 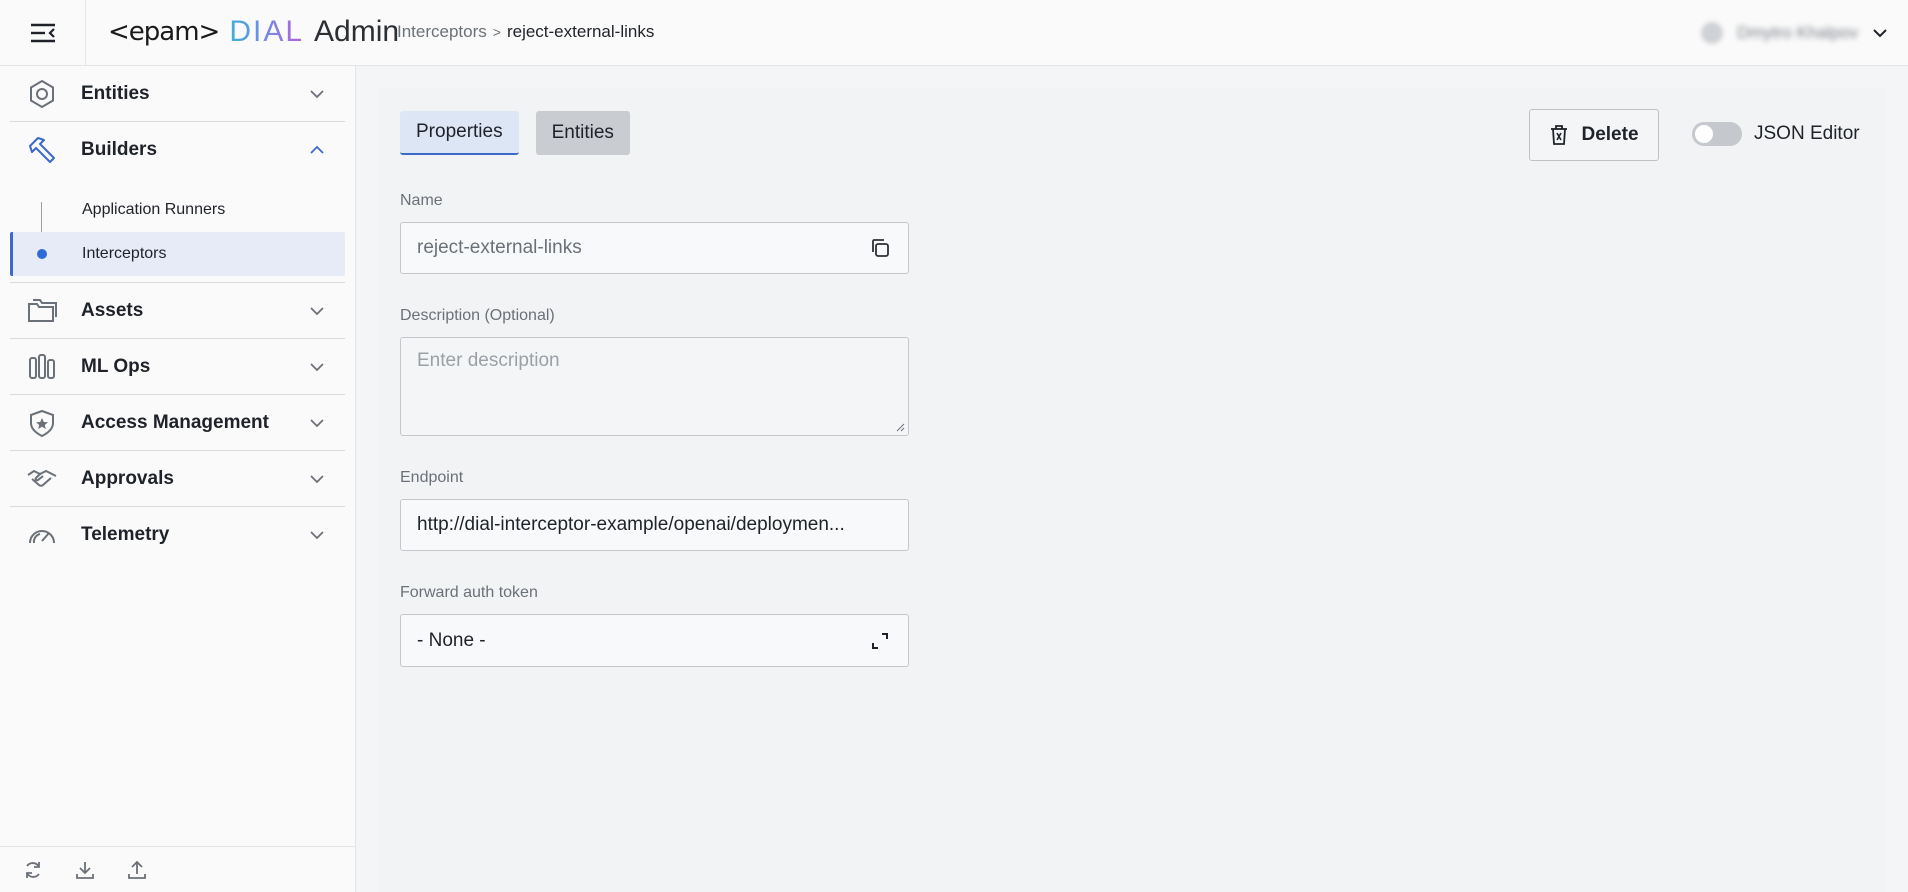 I want to click on delete-button: Delete, so click(x=1594, y=135).